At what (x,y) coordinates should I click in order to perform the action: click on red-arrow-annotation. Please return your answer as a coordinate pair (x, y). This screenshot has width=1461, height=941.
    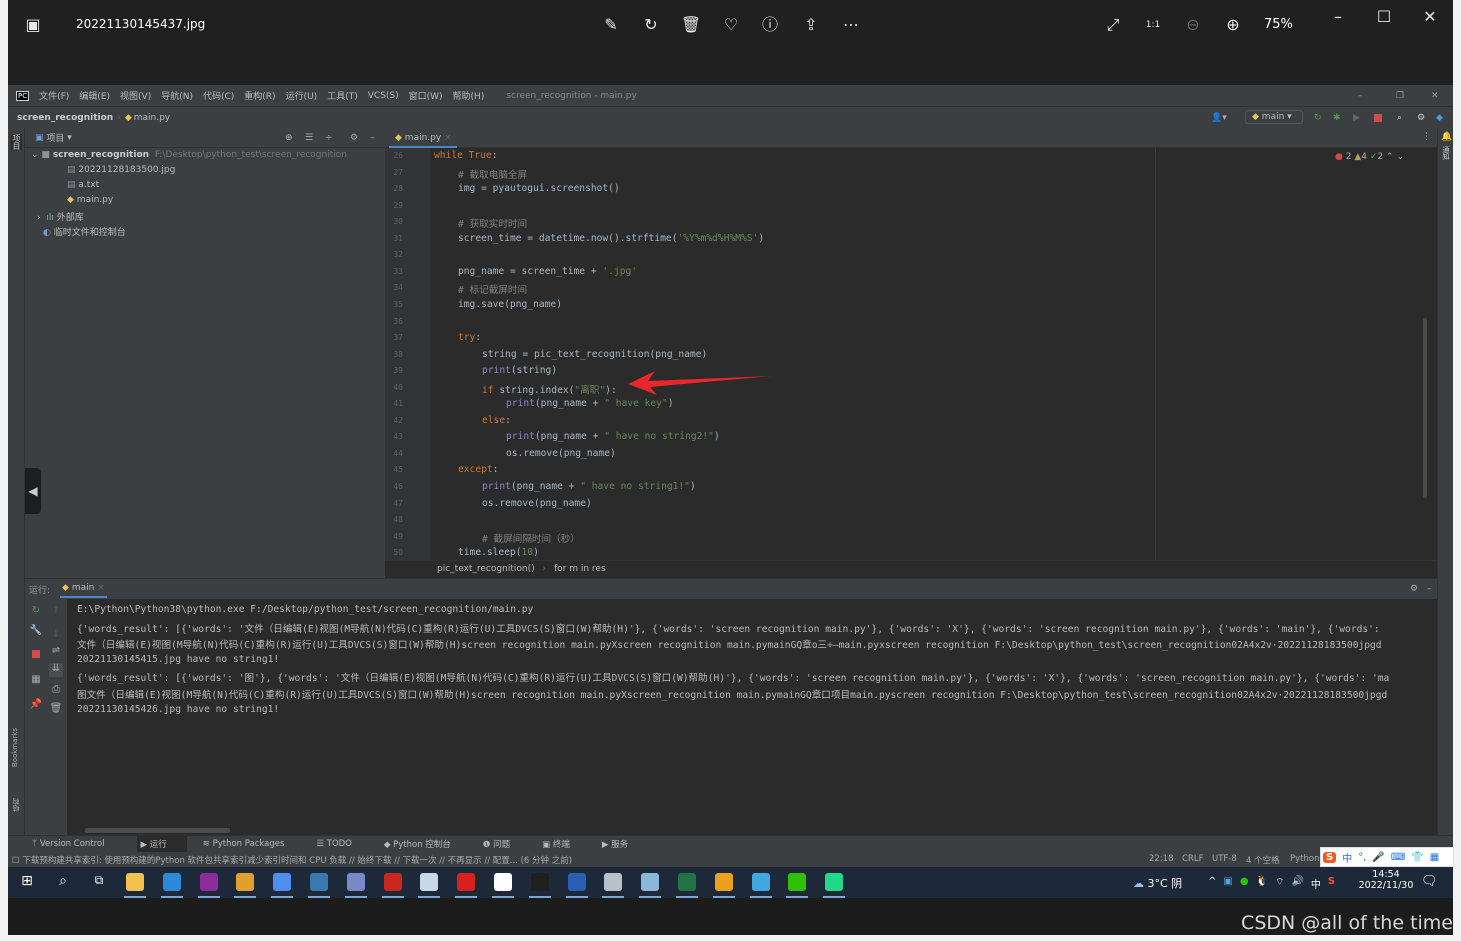
    Looking at the image, I should click on (699, 383).